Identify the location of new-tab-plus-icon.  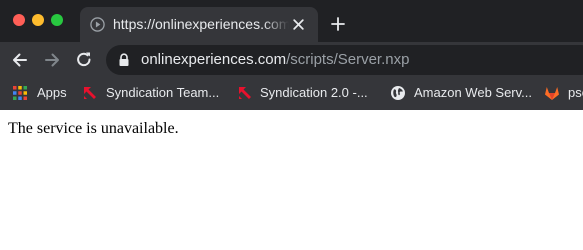
(338, 24).